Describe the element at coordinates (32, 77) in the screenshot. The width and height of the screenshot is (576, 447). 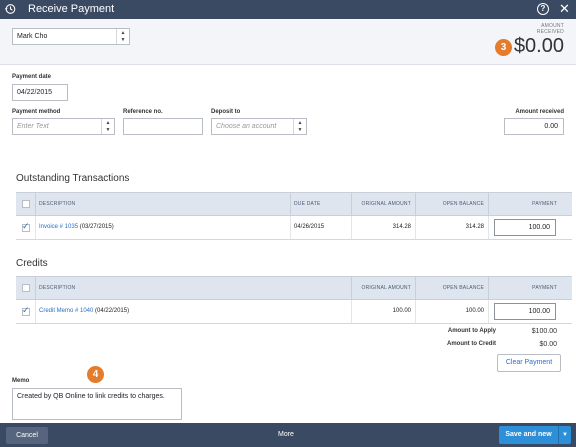
I see `payment-date-label: Payment date` at that location.